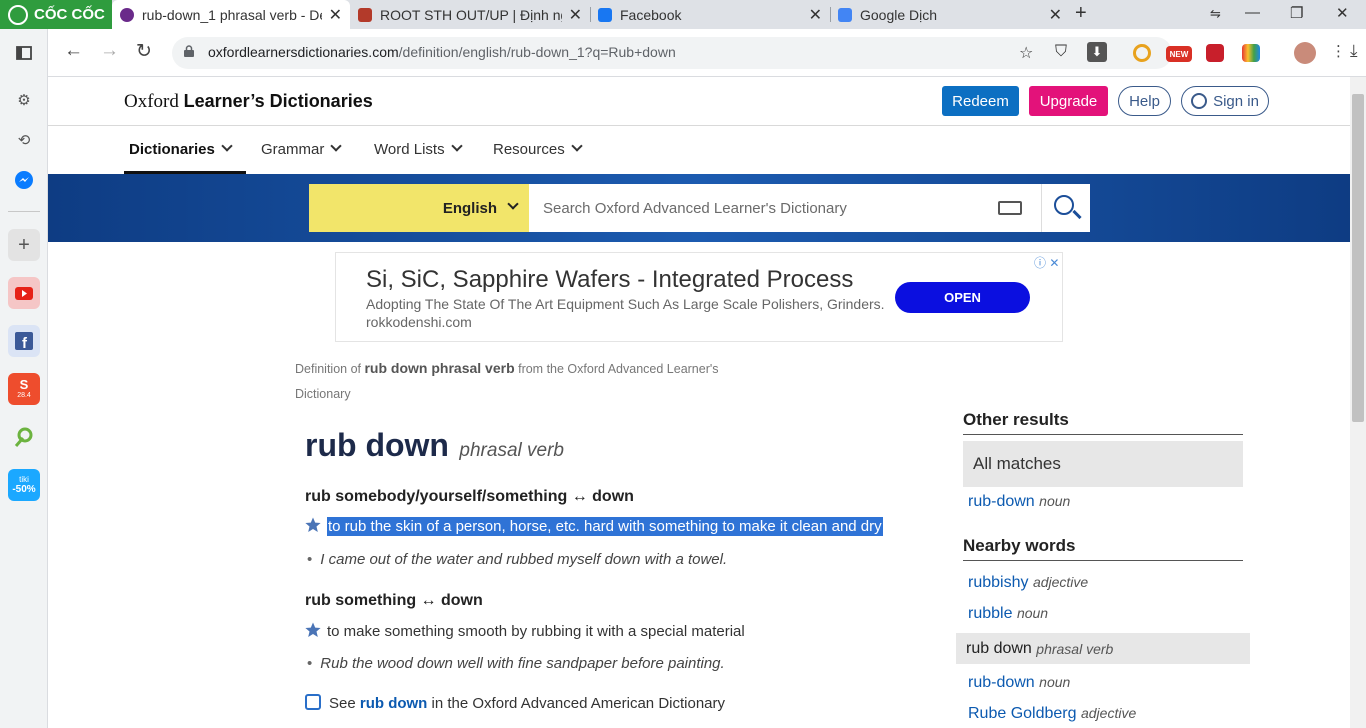 The width and height of the screenshot is (1366, 728). I want to click on back-icon: ←, so click(73, 51).